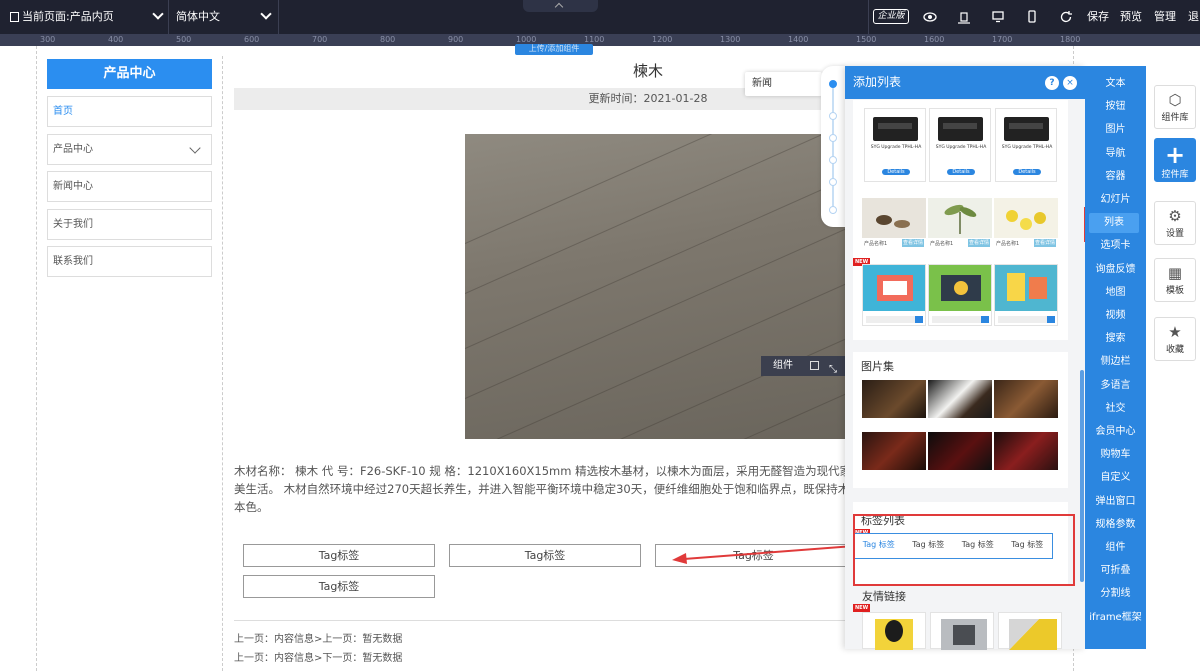 This screenshot has width=1200, height=671. What do you see at coordinates (894, 295) in the screenshot?
I see `illustration-thumb` at bounding box center [894, 295].